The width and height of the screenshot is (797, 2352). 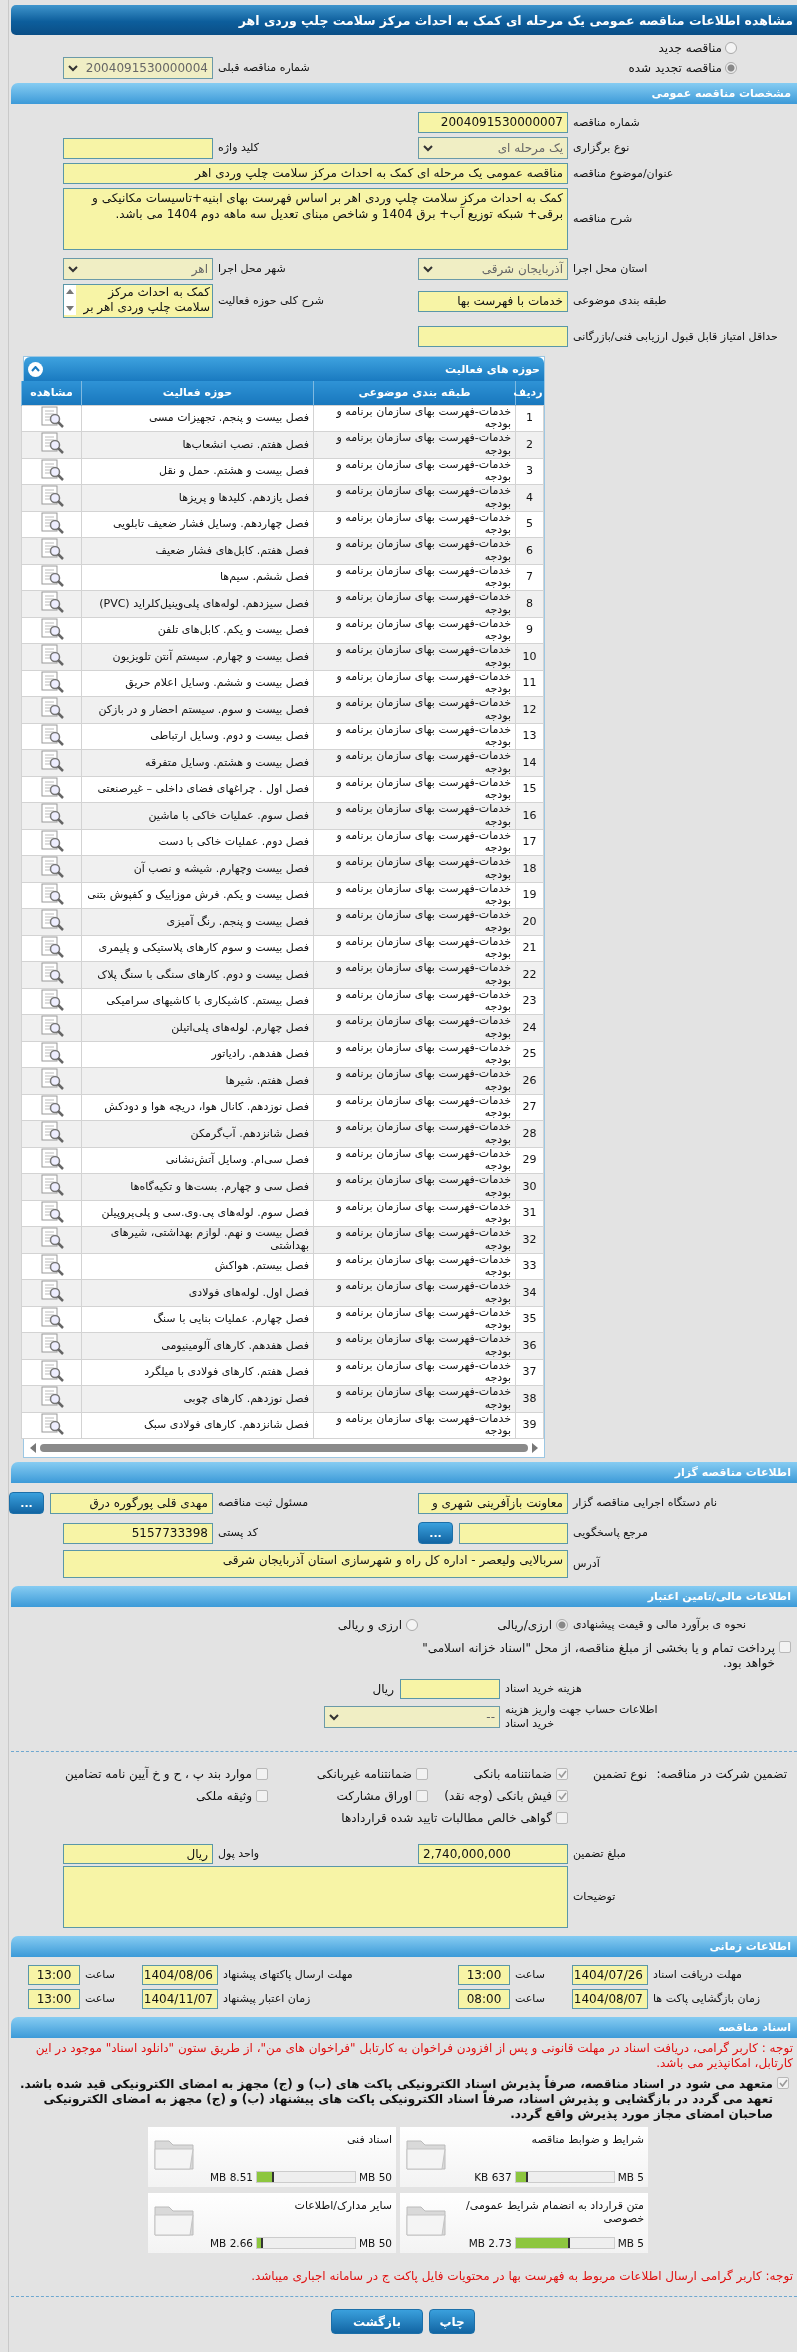 What do you see at coordinates (138, 269) in the screenshot?
I see `dropdown: اهر` at bounding box center [138, 269].